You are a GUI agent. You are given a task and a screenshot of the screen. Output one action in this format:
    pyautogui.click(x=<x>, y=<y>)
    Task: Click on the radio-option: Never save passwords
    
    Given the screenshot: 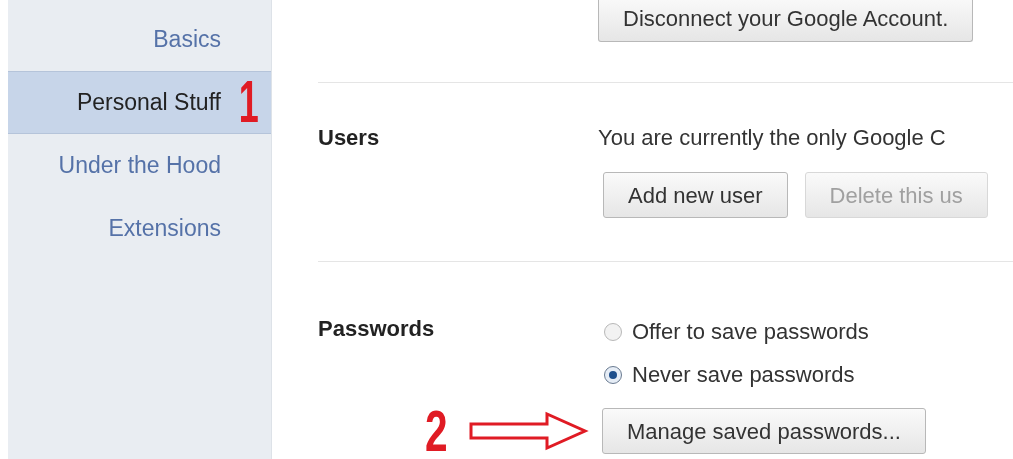 What is the action you would take?
    pyautogui.click(x=736, y=374)
    